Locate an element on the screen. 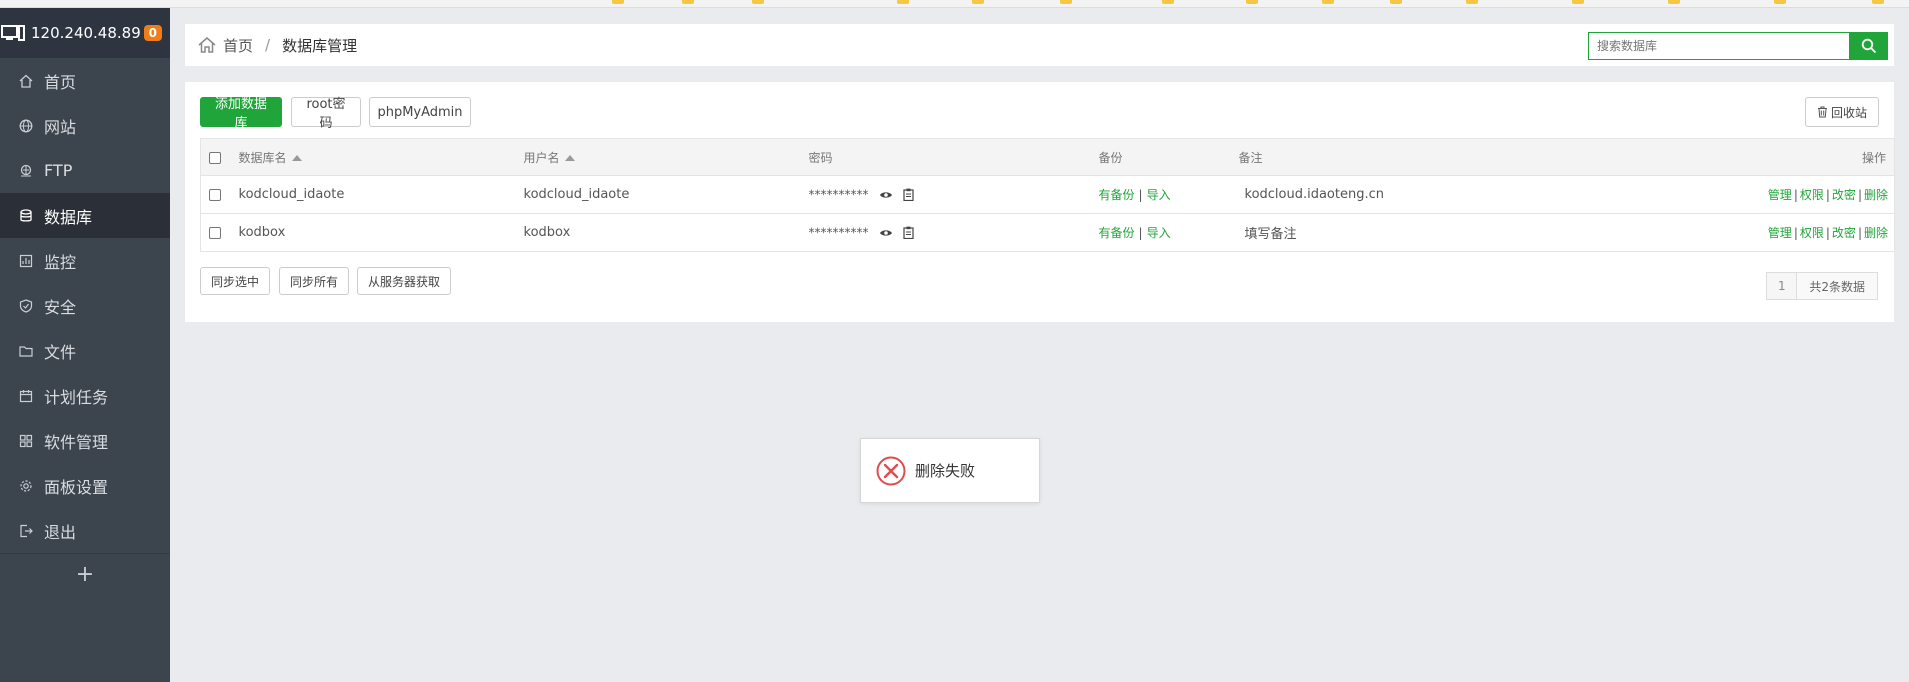 Image resolution: width=1909 pixels, height=682 pixels. col-header-name: 数据库名 is located at coordinates (381, 157).